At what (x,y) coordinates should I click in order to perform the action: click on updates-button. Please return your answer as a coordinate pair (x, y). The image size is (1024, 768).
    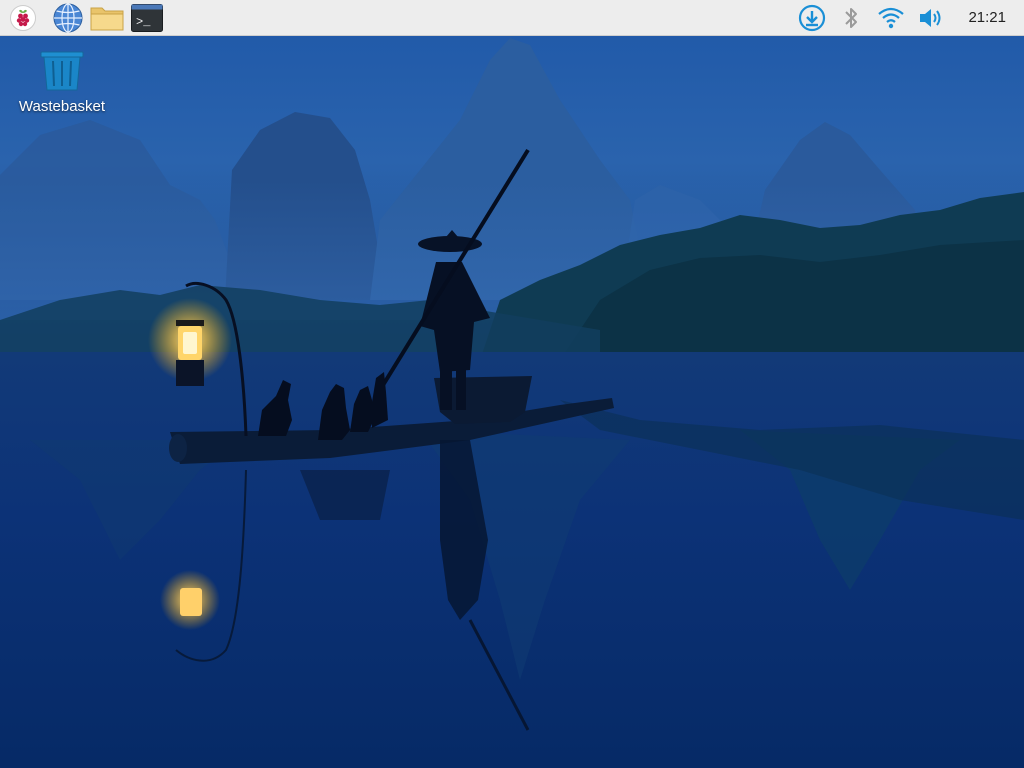
    Looking at the image, I should click on (812, 17).